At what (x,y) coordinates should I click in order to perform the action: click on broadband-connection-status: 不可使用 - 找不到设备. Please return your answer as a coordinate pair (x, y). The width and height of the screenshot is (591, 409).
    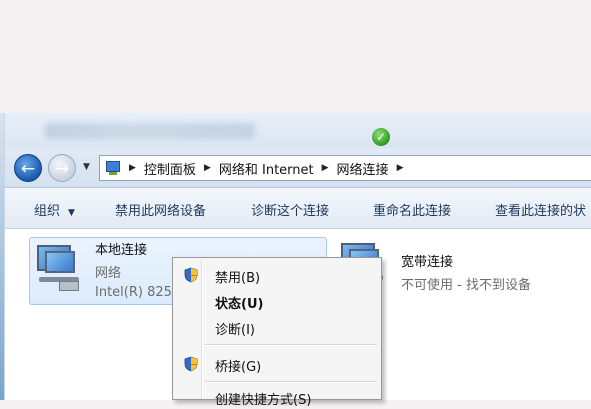
    Looking at the image, I should click on (466, 285).